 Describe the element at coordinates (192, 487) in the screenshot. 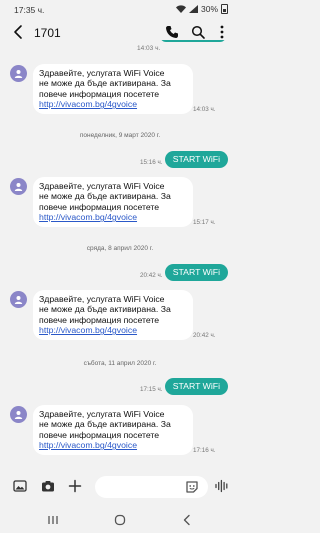

I see `sticker-icon` at that location.